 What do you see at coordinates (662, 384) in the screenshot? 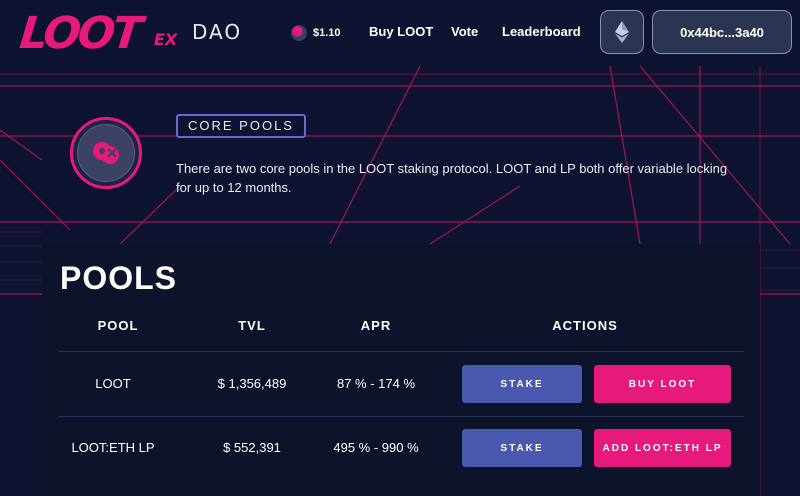
I see `buy-loot-button: BUY LOOT` at bounding box center [662, 384].